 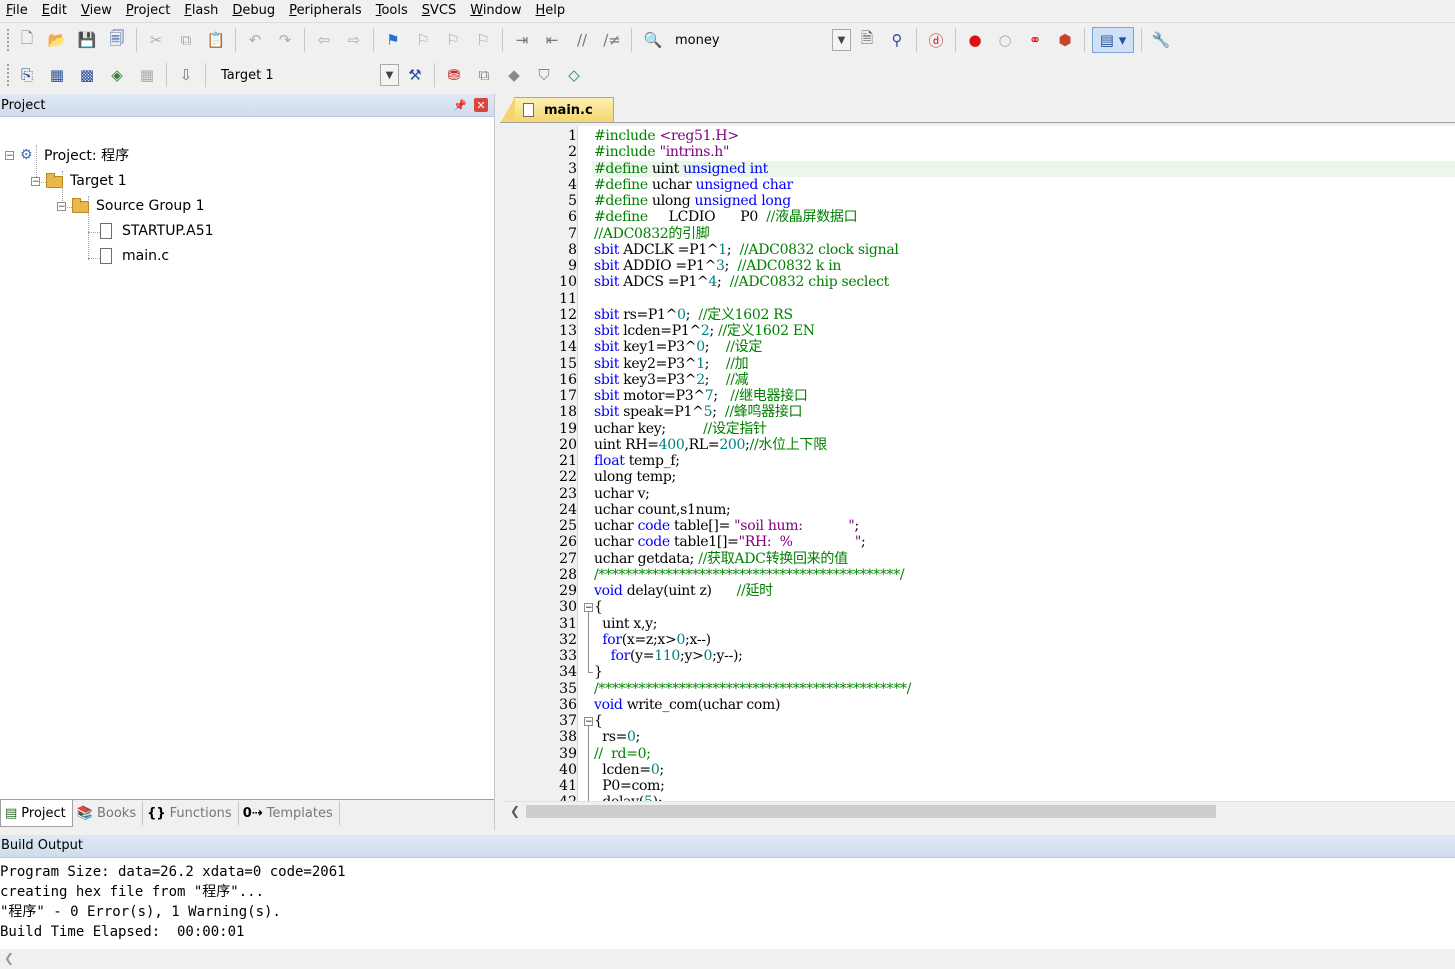 What do you see at coordinates (289, 813) in the screenshot?
I see `tab-templates: 0⇢ Templates` at bounding box center [289, 813].